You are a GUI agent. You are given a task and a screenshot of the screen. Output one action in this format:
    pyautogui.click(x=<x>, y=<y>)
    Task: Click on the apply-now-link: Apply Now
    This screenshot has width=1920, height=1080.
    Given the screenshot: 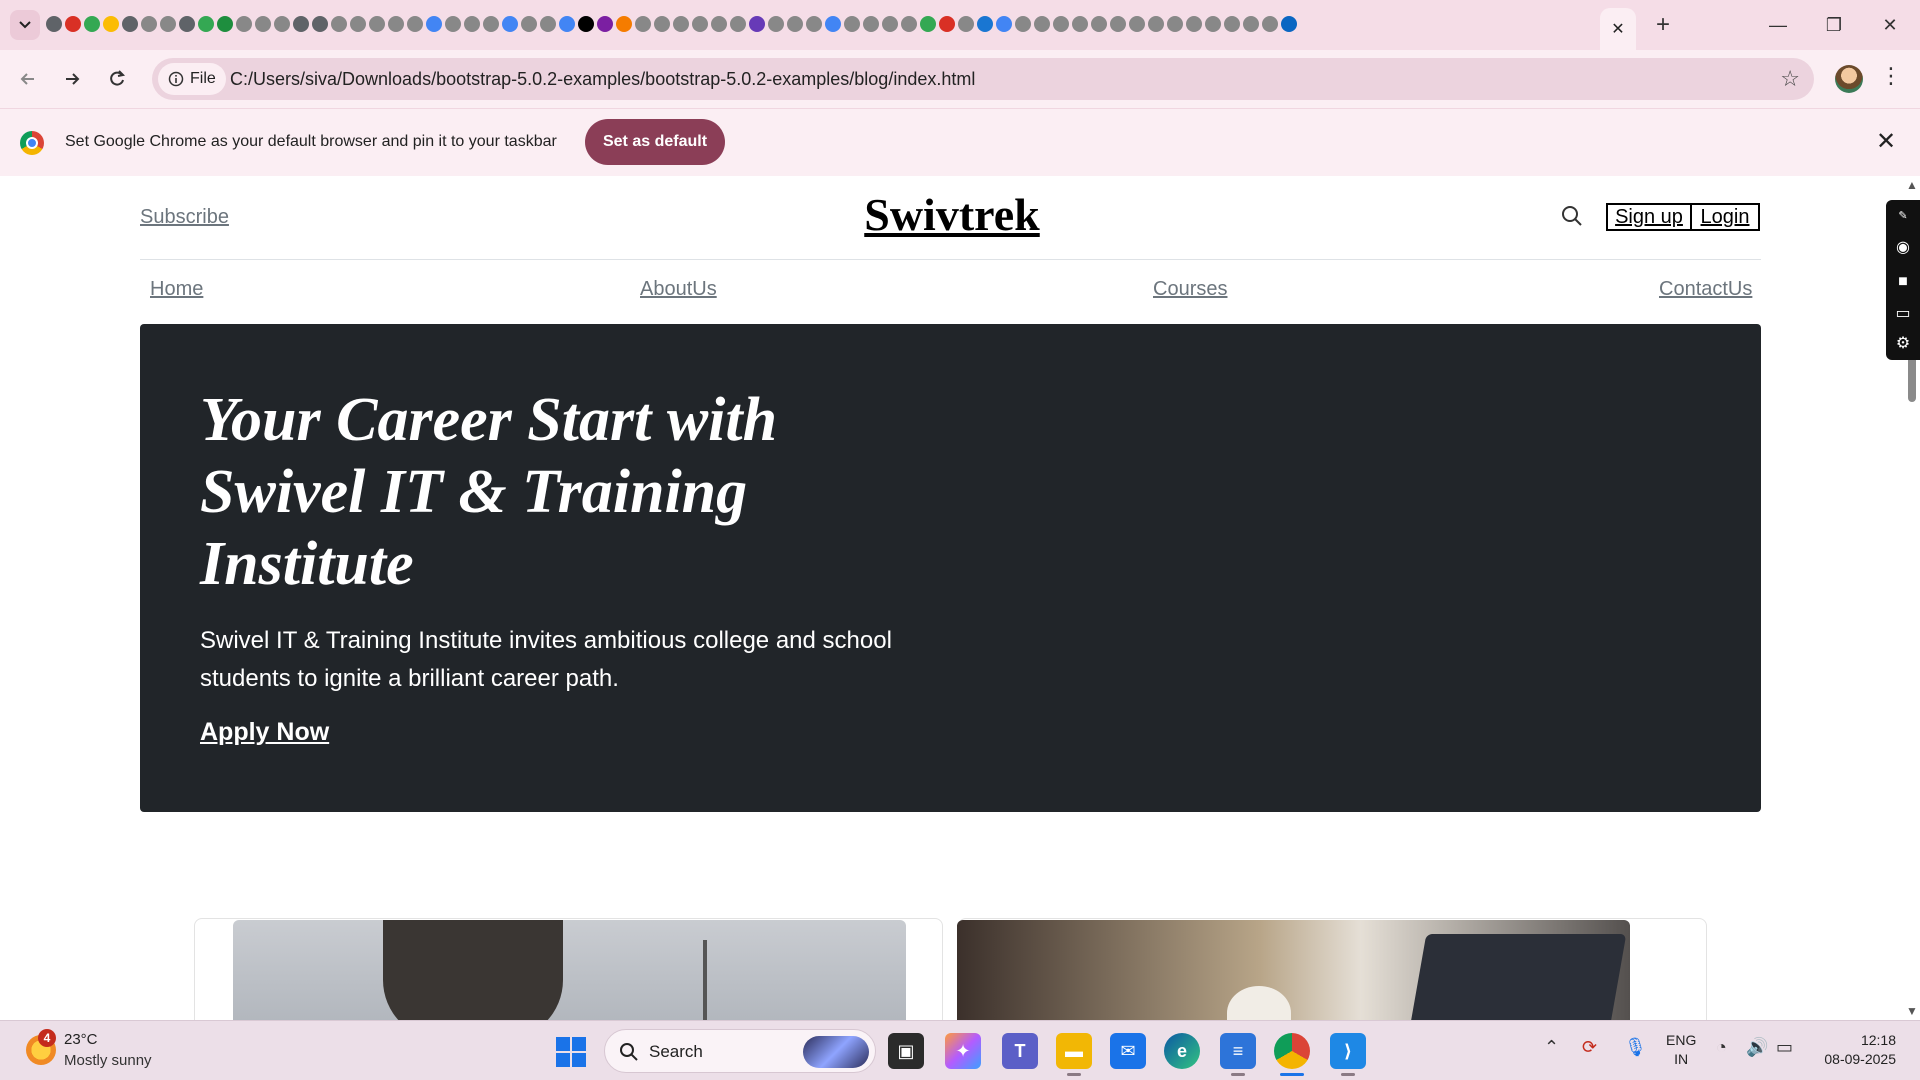 What is the action you would take?
    pyautogui.click(x=264, y=732)
    